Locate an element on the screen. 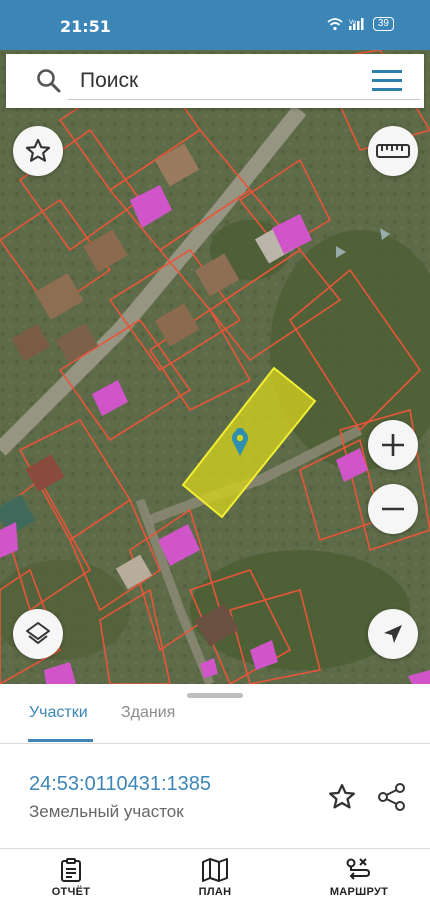 Image resolution: width=430 pixels, height=900 pixels. ruler-icon is located at coordinates (393, 151).